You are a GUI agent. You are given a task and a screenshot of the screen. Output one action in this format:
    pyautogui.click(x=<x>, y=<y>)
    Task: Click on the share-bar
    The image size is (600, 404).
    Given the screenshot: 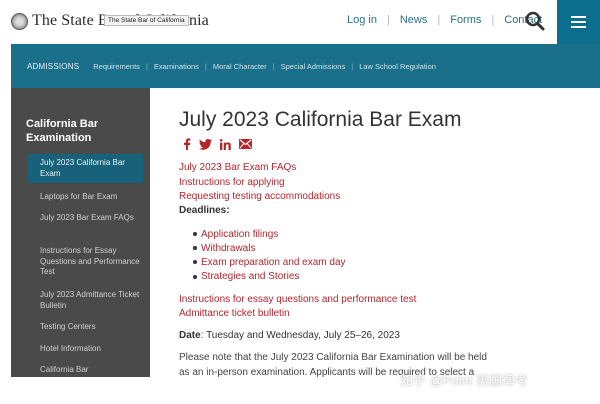 What is the action you would take?
    pyautogui.click(x=217, y=144)
    